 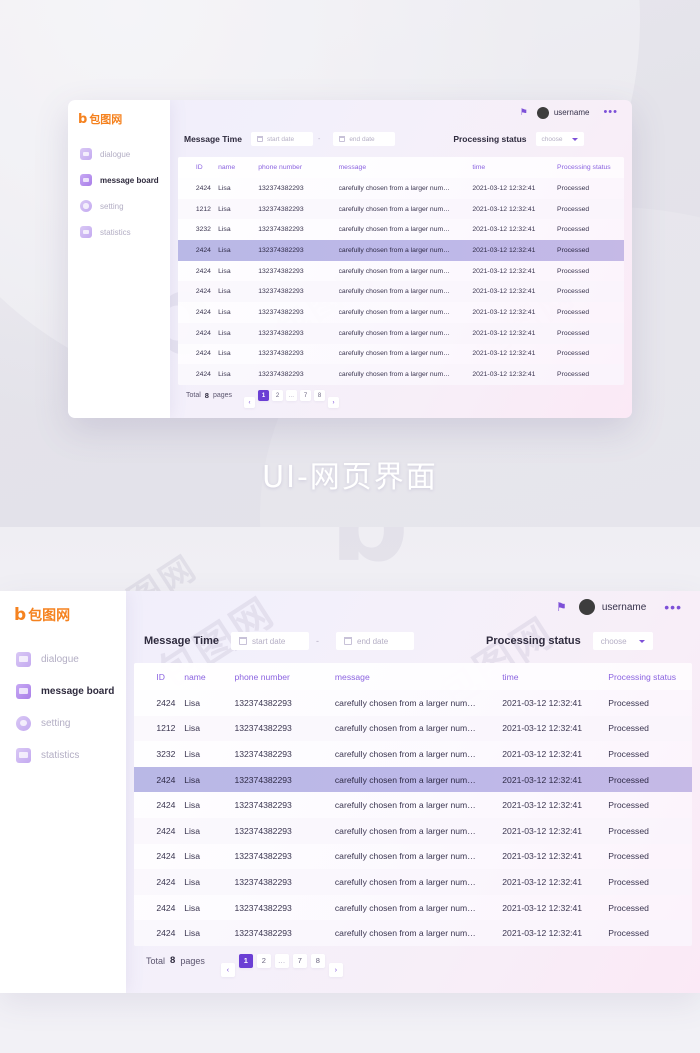 What do you see at coordinates (401, 112) in the screenshot?
I see `top-bar: ⚑ username •••` at bounding box center [401, 112].